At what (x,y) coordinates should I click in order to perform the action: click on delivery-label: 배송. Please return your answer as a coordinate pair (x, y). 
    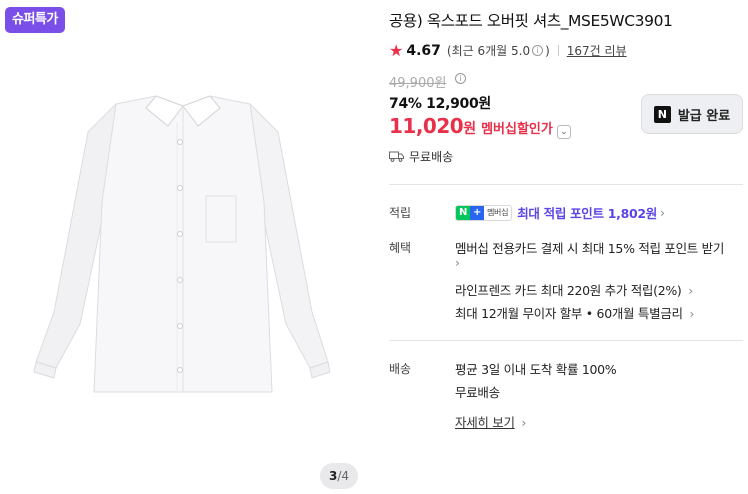
    Looking at the image, I should click on (400, 369).